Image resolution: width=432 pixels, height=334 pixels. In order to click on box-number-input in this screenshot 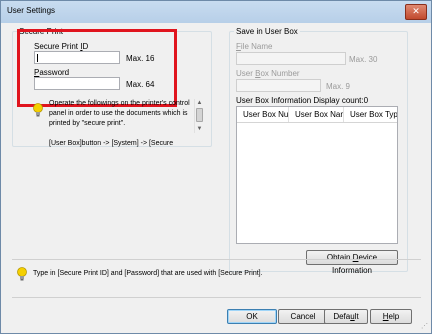, I will do `click(278, 85)`.